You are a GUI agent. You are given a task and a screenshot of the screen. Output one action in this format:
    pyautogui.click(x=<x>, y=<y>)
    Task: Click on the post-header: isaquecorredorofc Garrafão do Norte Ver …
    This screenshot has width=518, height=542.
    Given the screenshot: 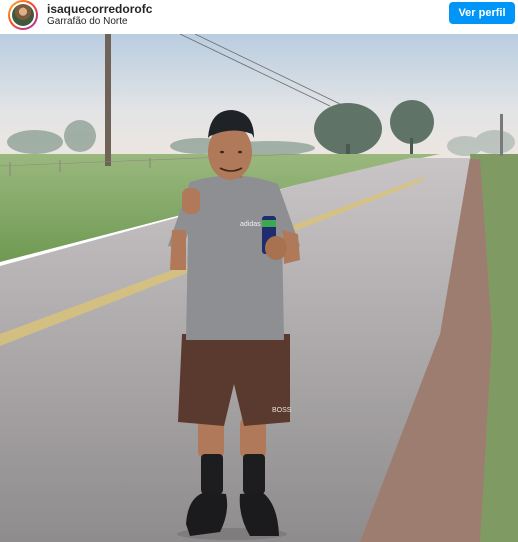 What is the action you would take?
    pyautogui.click(x=259, y=17)
    